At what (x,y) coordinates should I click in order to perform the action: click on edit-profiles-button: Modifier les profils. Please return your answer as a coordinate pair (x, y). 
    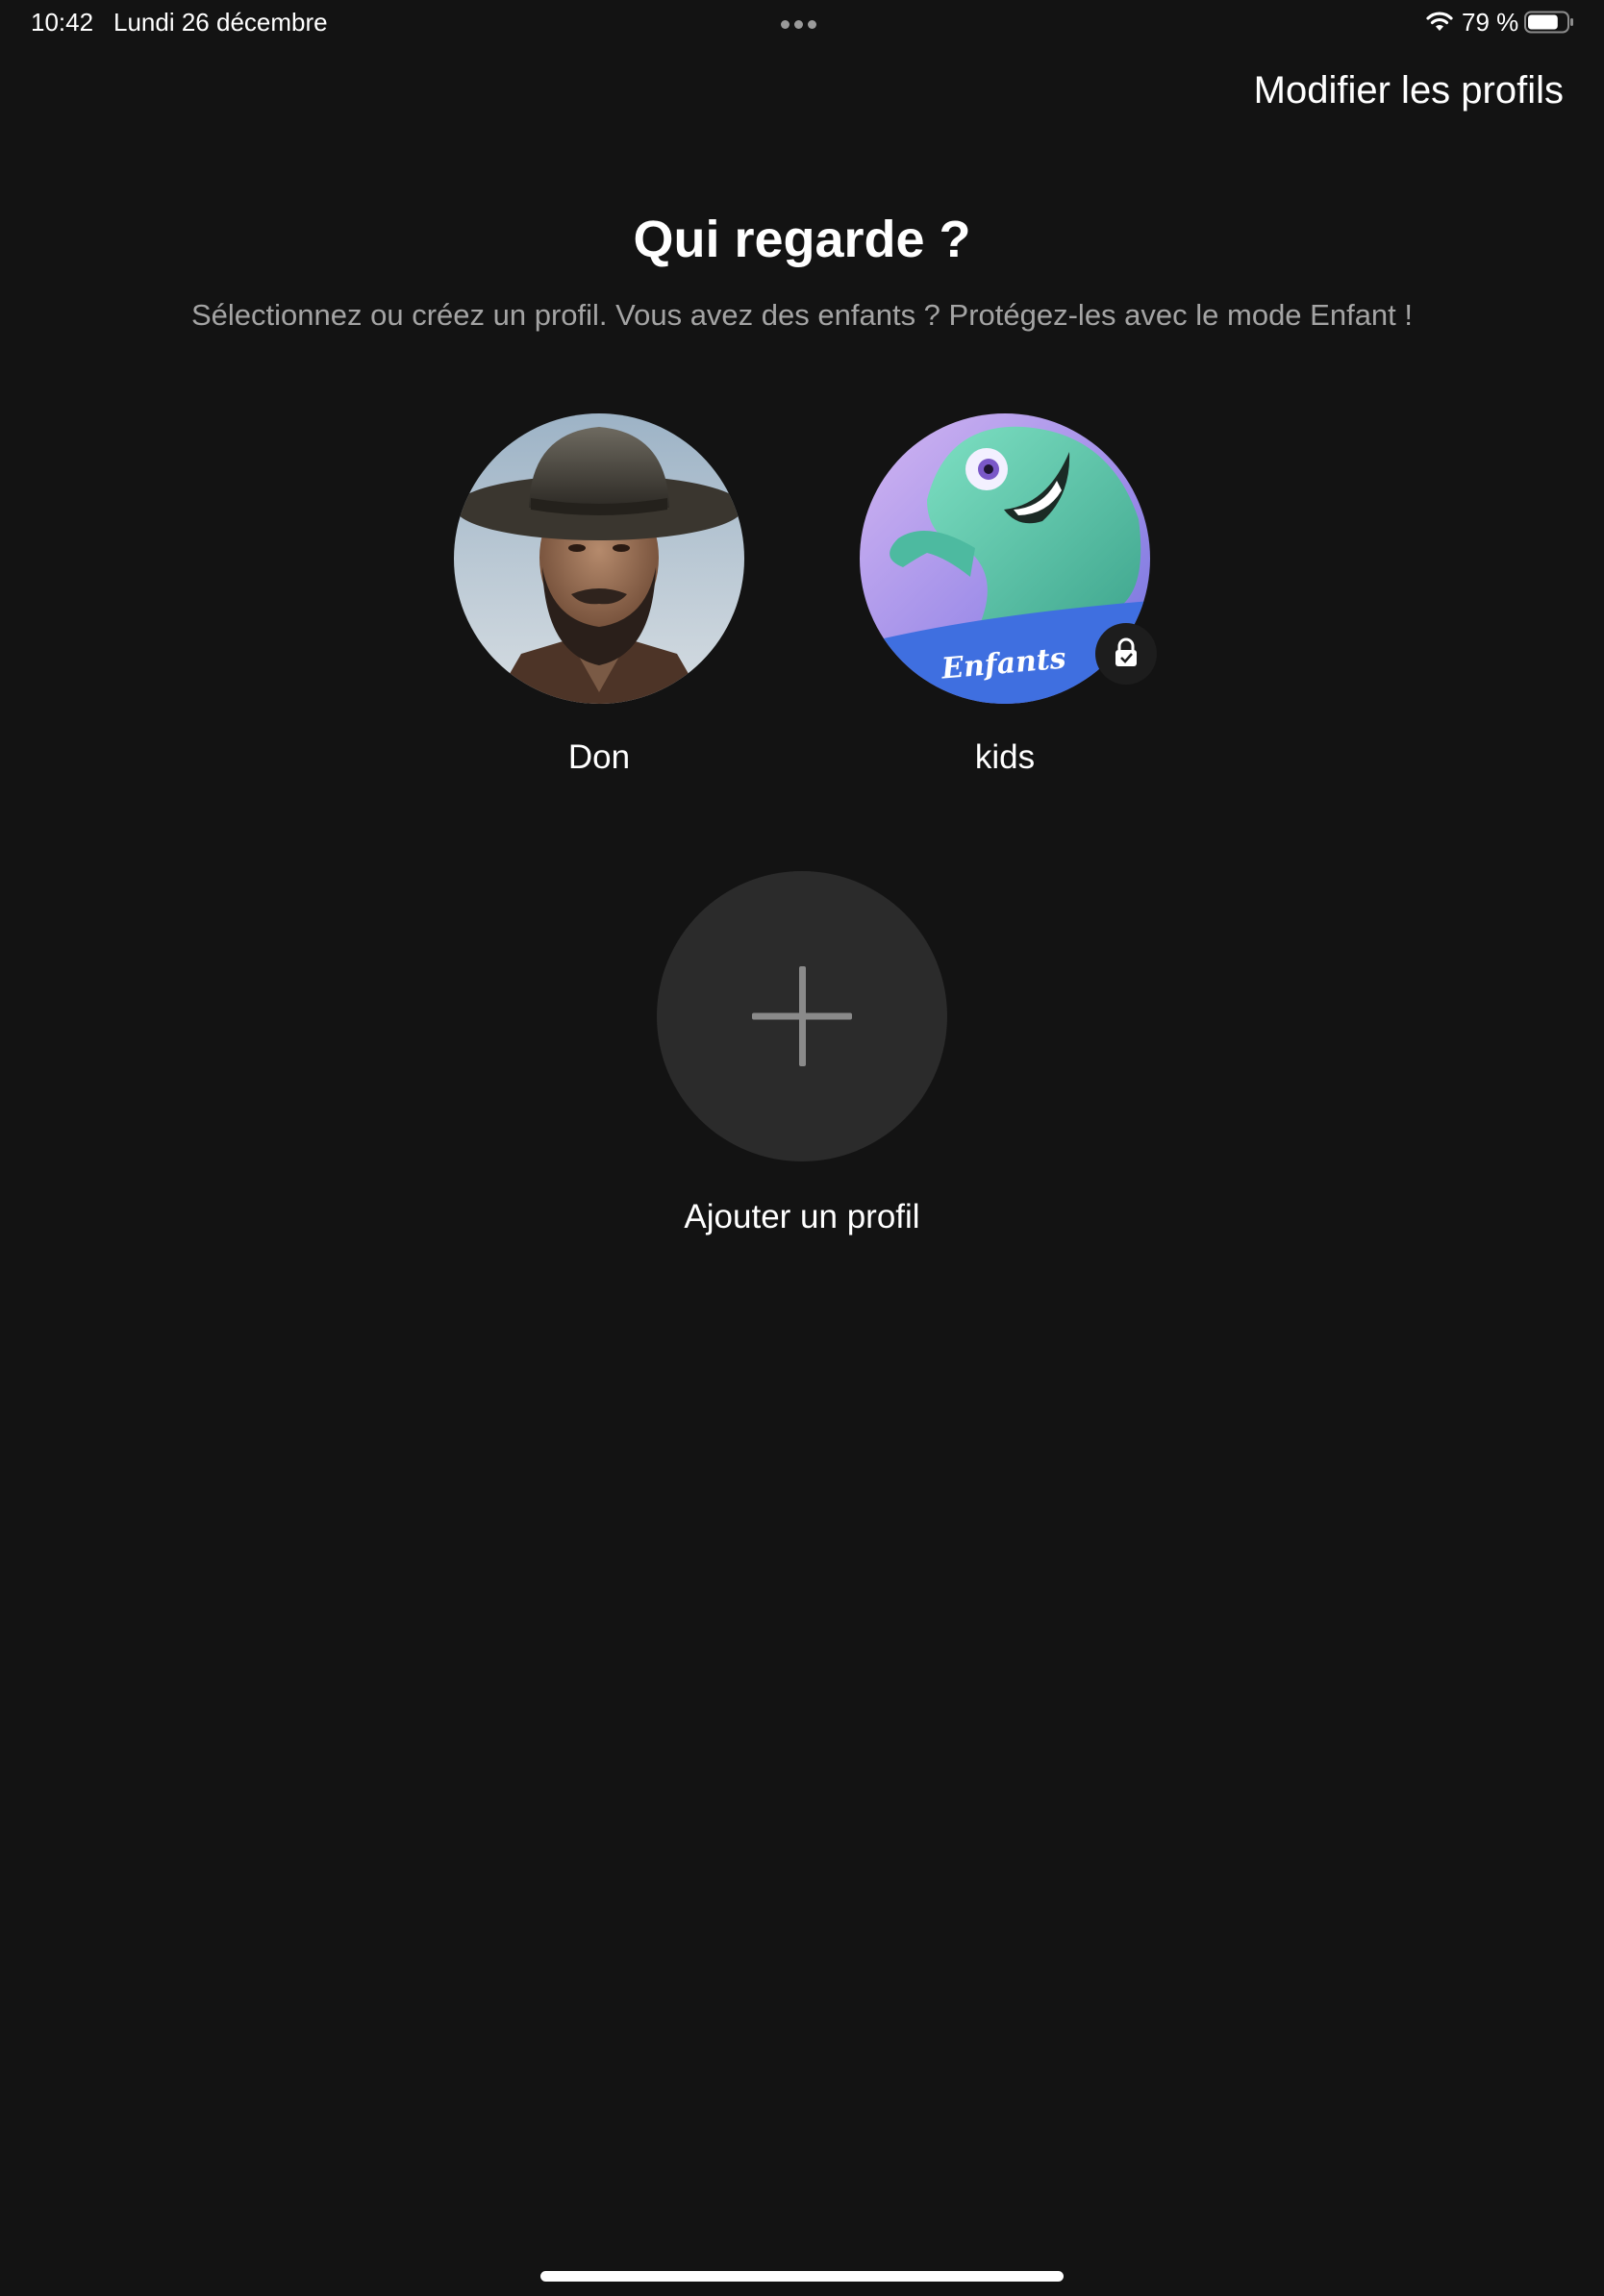
    Looking at the image, I should click on (1409, 90).